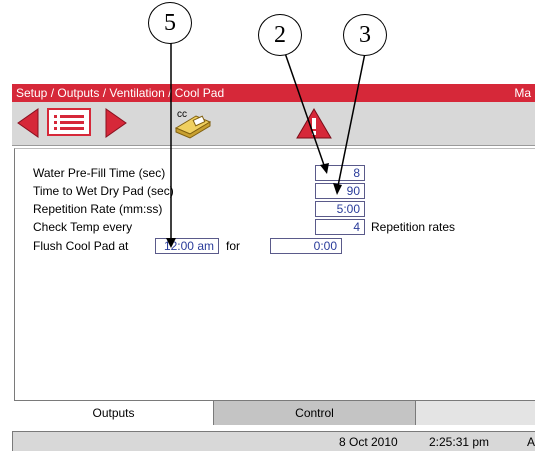 Image resolution: width=535 pixels, height=452 pixels. What do you see at coordinates (340, 209) in the screenshot?
I see `repetition-rate-field: 5:00` at bounding box center [340, 209].